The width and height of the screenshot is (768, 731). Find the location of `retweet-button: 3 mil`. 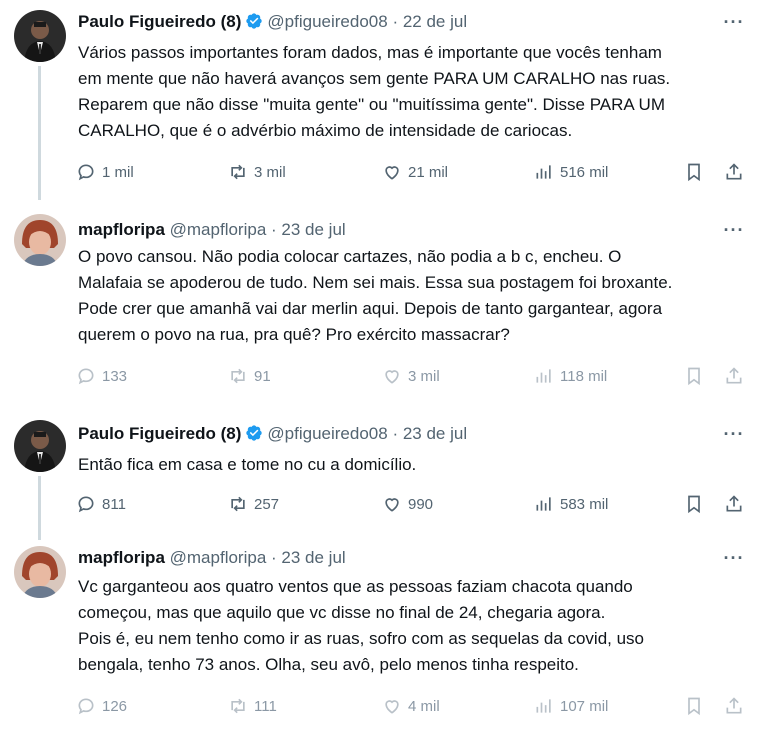

retweet-button: 3 mil is located at coordinates (257, 172).